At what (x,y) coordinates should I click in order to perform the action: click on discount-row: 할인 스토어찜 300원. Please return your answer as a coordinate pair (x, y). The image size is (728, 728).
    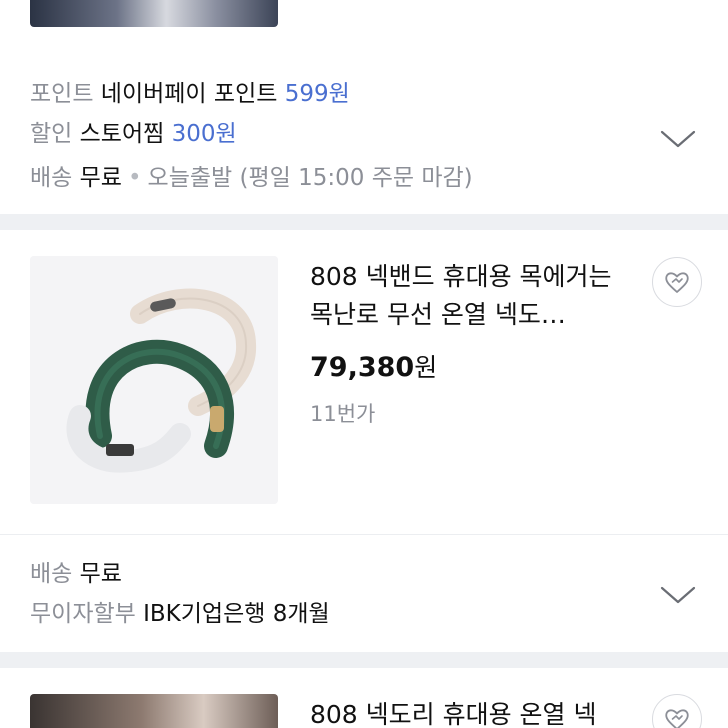
    Looking at the image, I should click on (133, 134).